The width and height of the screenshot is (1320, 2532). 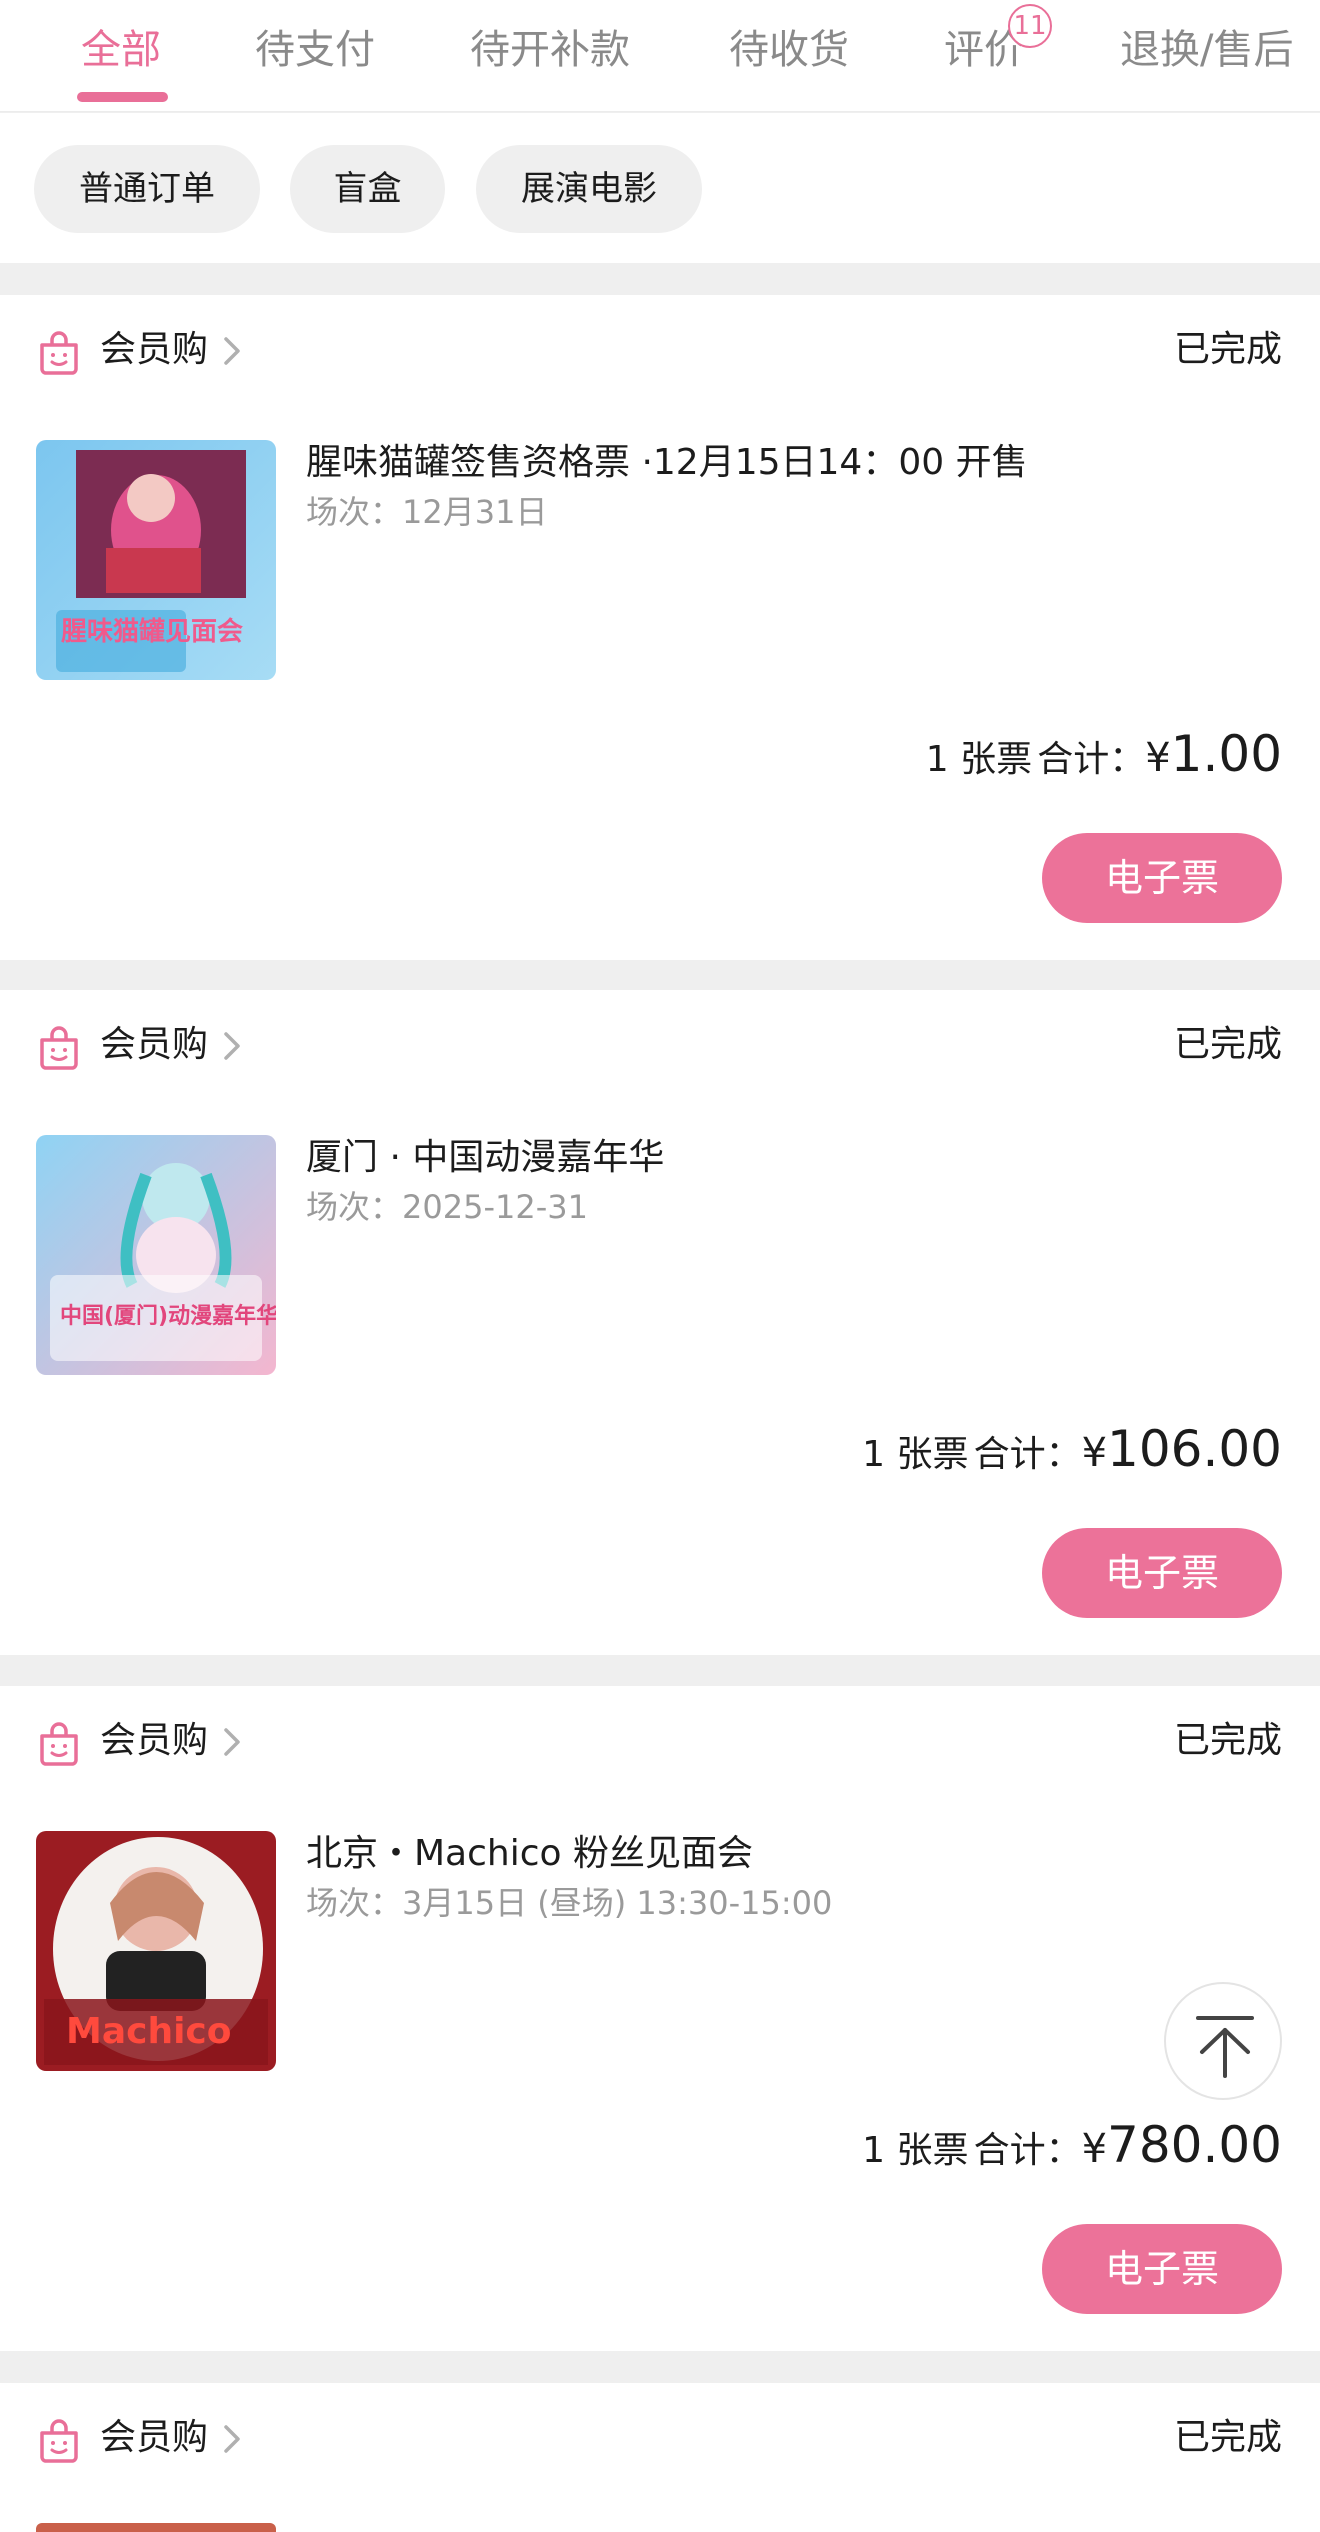 I want to click on filter-chip-shows-movies: 展演电影, so click(x=589, y=189).